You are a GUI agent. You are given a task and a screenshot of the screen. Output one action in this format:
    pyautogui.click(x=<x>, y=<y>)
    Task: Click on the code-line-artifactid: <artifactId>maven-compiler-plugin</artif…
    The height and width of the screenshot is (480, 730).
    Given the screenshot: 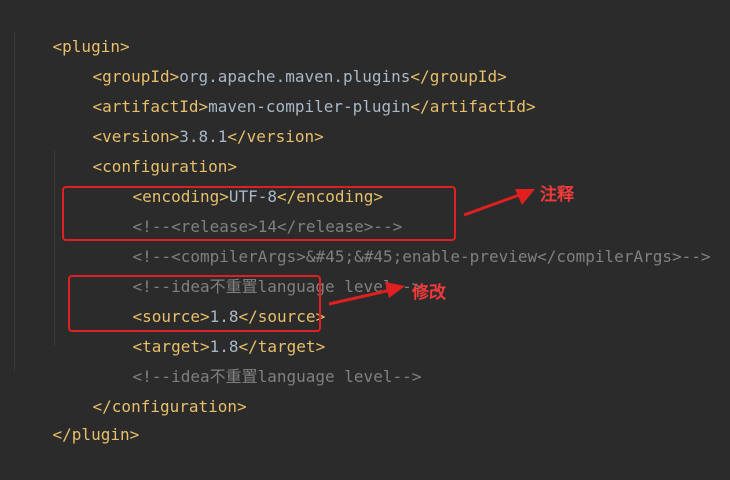 What is the action you would take?
    pyautogui.click(x=295, y=89)
    